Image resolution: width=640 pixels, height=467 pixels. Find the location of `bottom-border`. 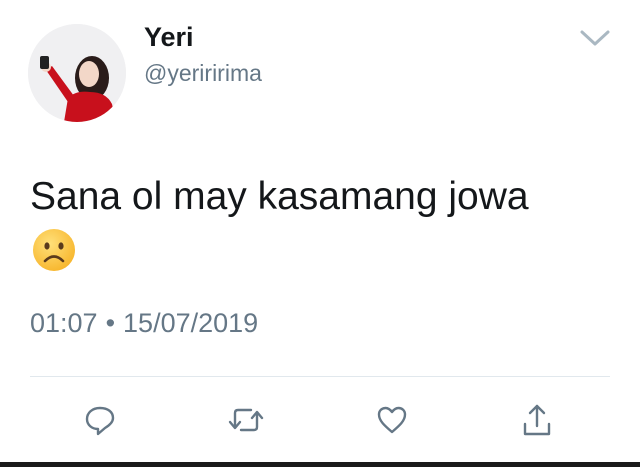

bottom-border is located at coordinates (320, 464).